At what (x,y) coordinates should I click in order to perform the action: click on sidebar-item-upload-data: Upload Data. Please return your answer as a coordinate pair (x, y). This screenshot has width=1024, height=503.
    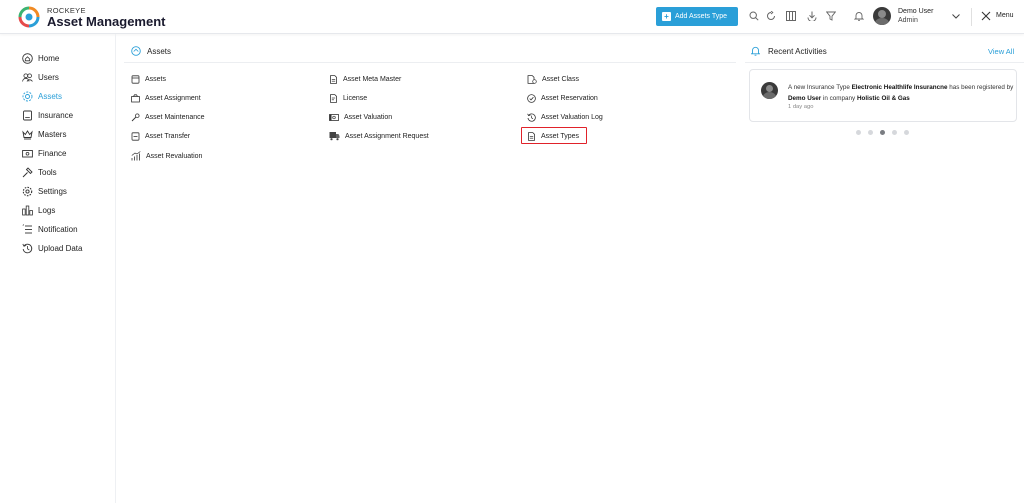
    Looking at the image, I should click on (52, 248).